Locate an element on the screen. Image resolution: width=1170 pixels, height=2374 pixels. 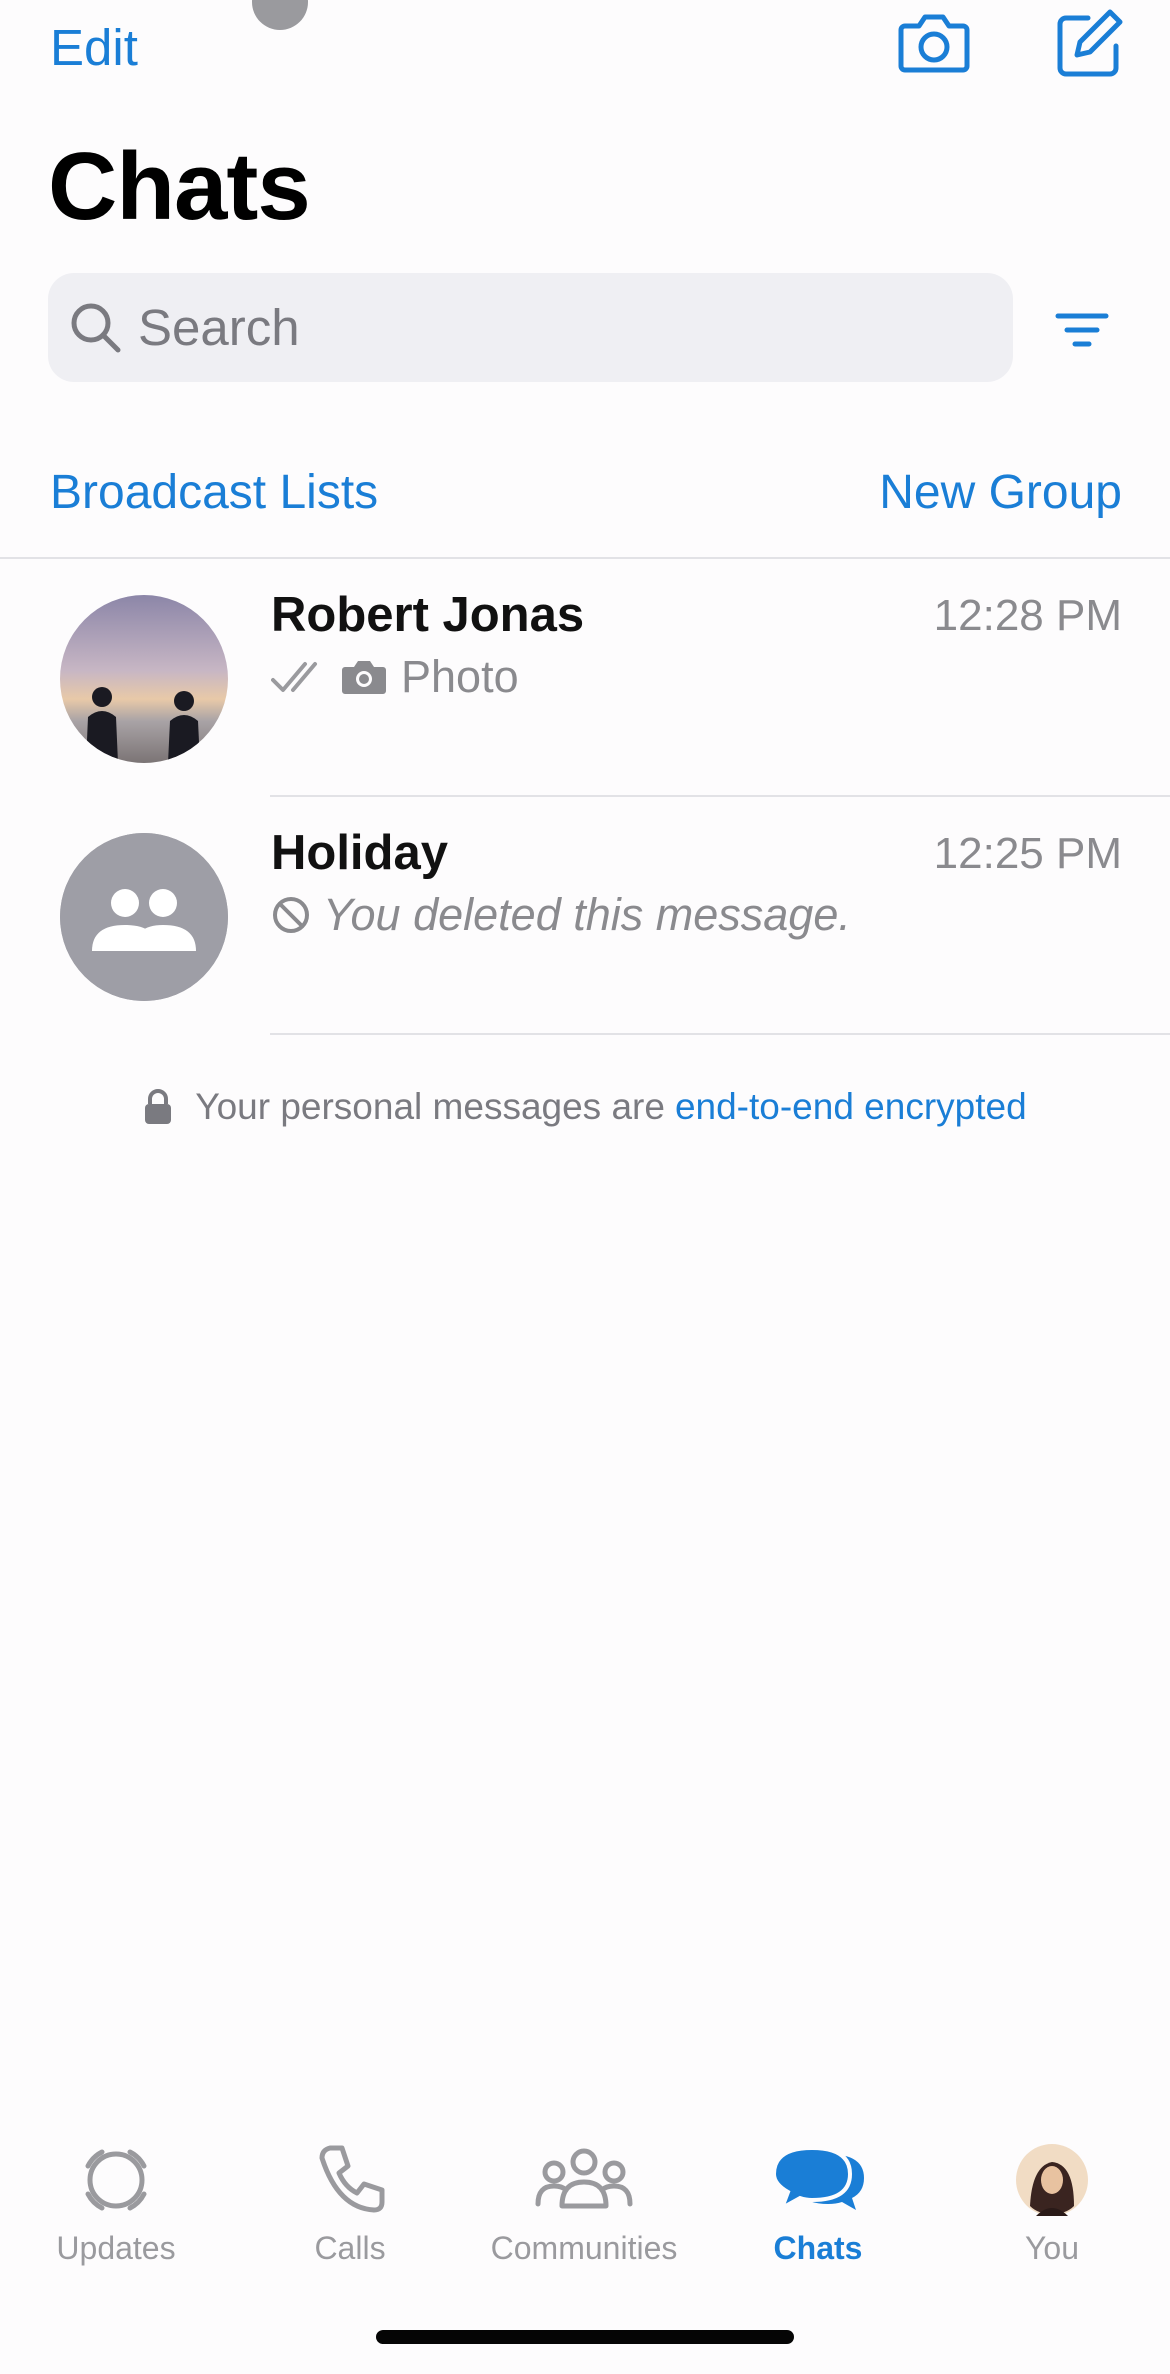
chat-preview-text: Photo is located at coordinates (460, 676).